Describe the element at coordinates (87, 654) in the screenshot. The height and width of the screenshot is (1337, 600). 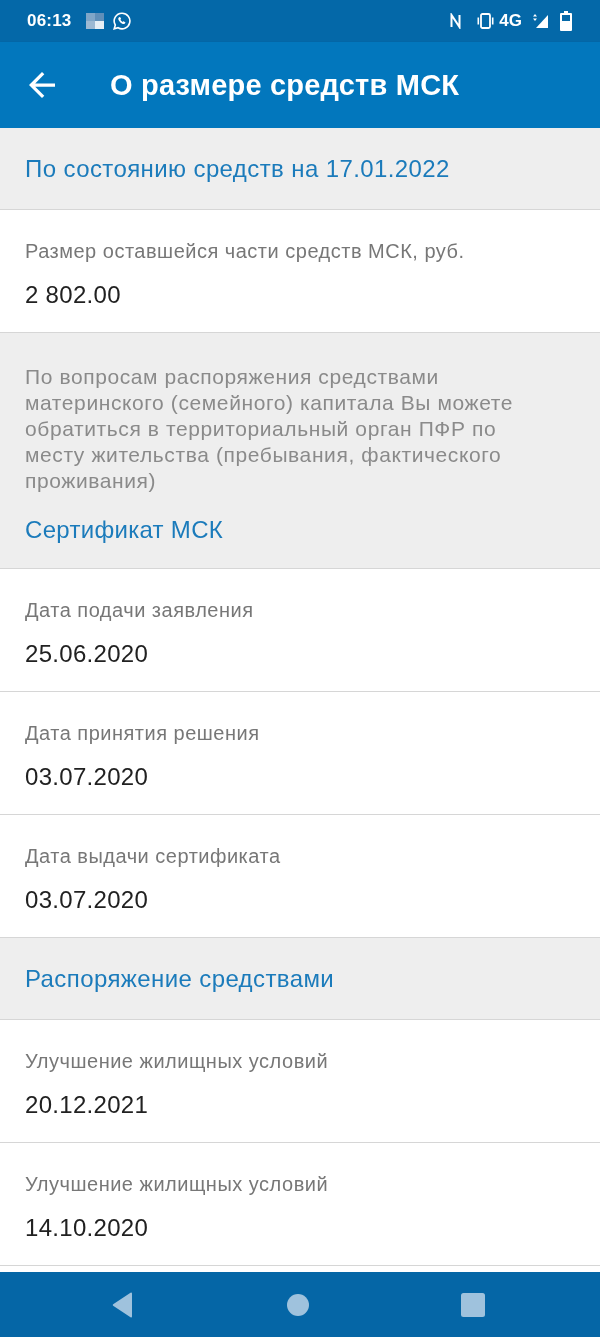
I see `field-value: 25.06.2020` at that location.